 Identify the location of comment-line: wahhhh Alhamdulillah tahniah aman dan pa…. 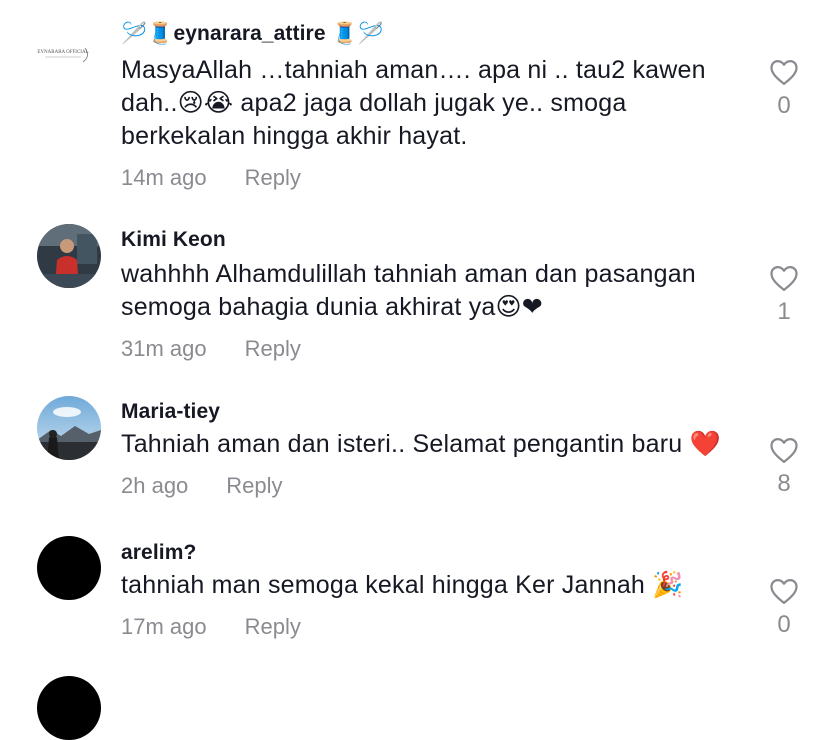
(408, 274).